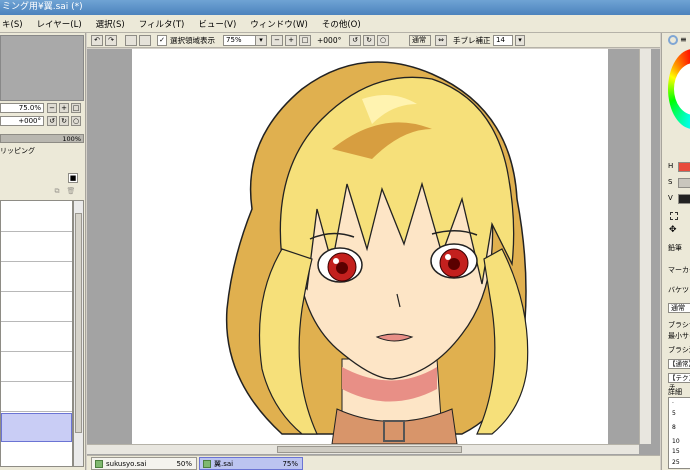 This screenshot has height=470, width=690. I want to click on hue-label: H, so click(671, 166).